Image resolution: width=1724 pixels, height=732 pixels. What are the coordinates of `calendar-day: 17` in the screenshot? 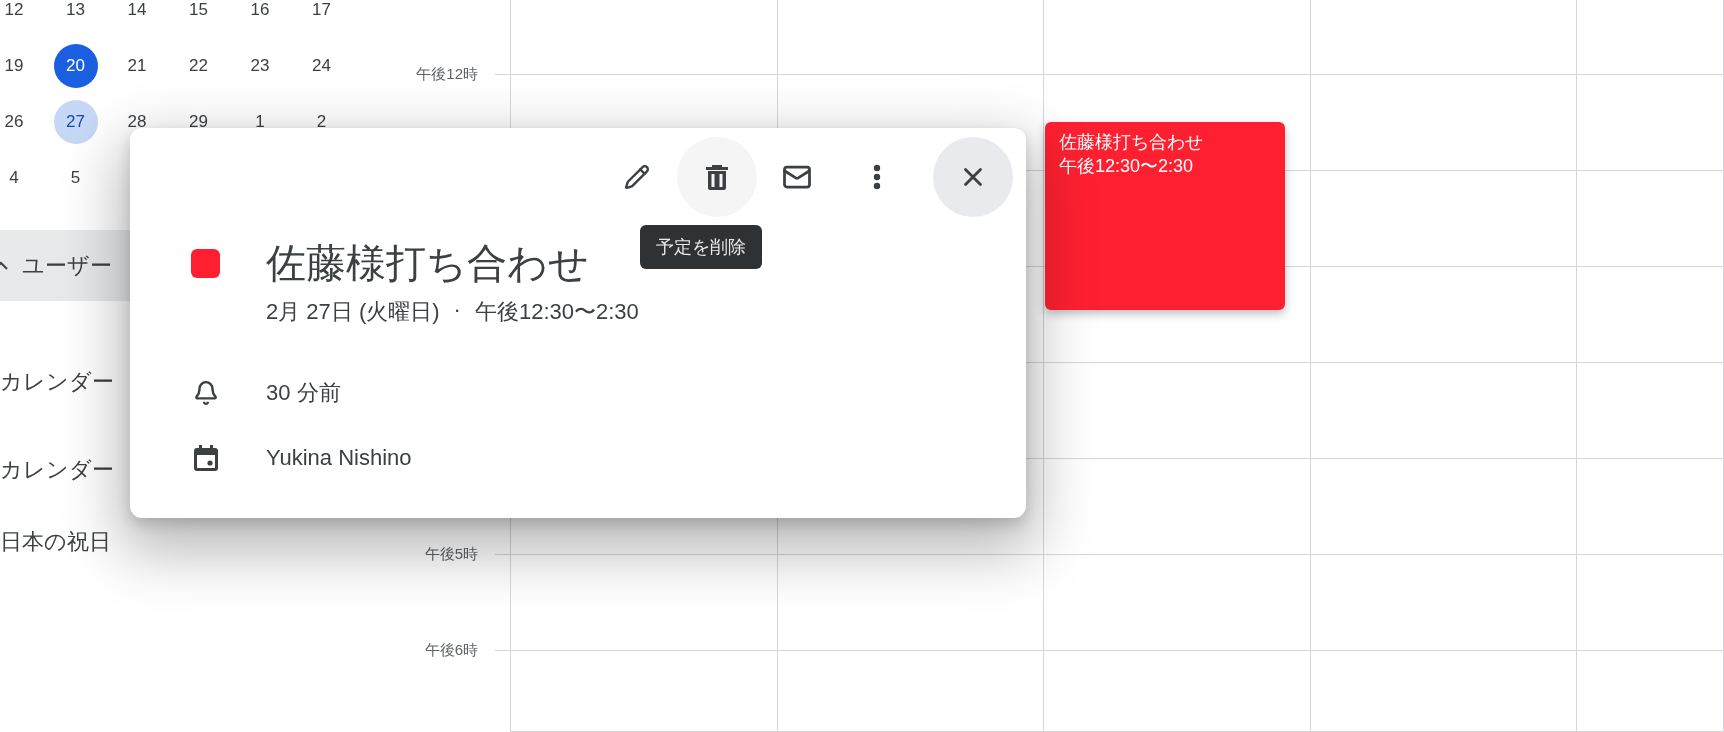 It's located at (321, 16).